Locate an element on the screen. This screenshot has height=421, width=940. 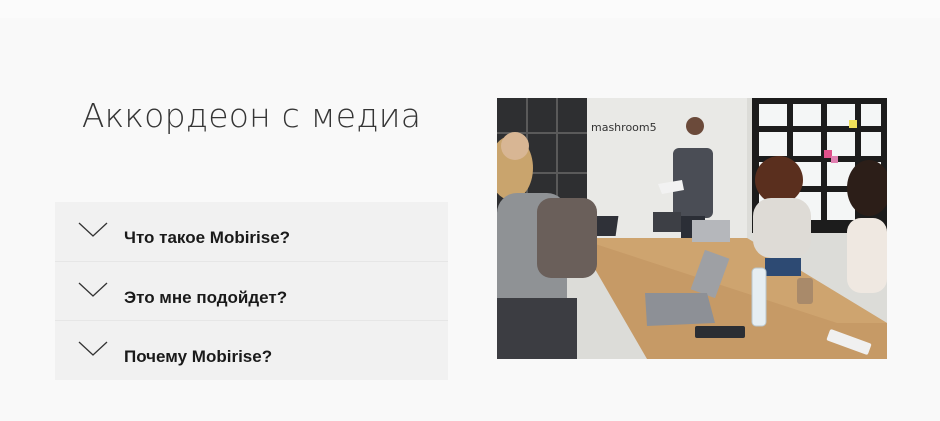
accordion-item-why: Почему Mobirise? is located at coordinates (251, 349).